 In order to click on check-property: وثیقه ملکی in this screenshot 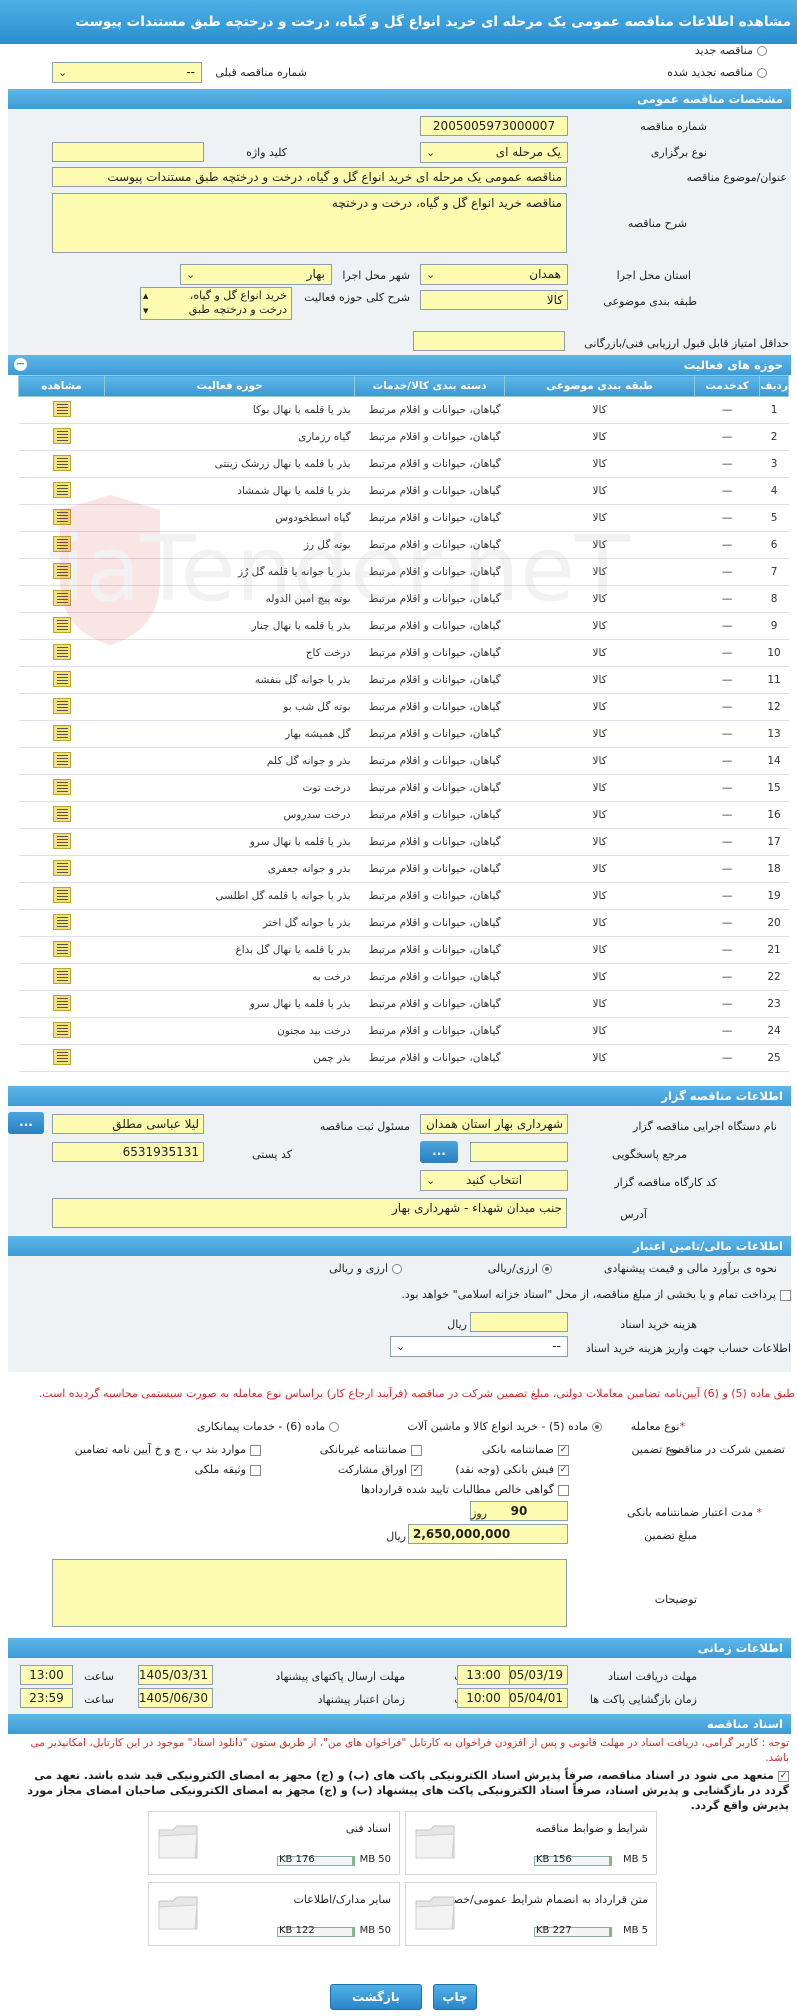, I will do `click(228, 1469)`.